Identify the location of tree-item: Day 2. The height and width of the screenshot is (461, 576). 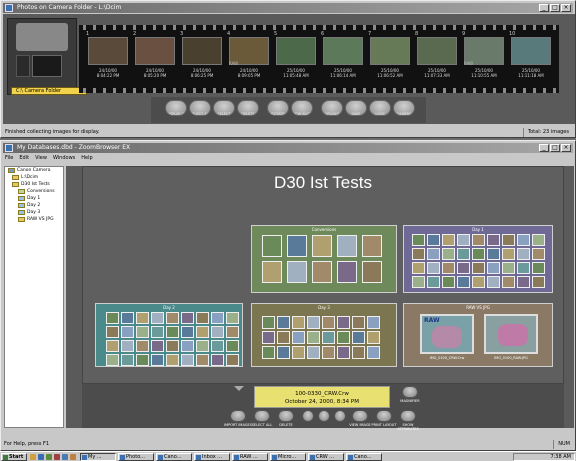
(39, 205).